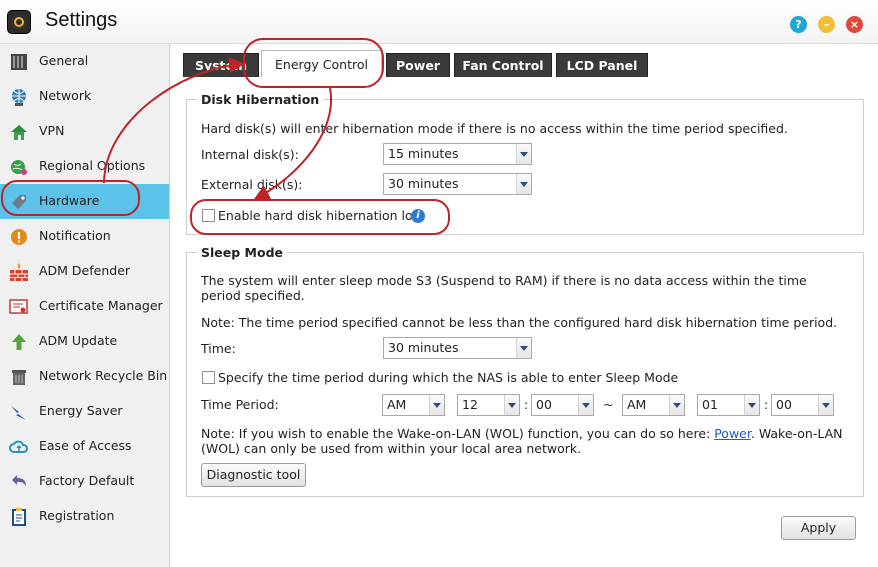 The image size is (878, 567). I want to click on end-ampm-select: AM, so click(653, 405).